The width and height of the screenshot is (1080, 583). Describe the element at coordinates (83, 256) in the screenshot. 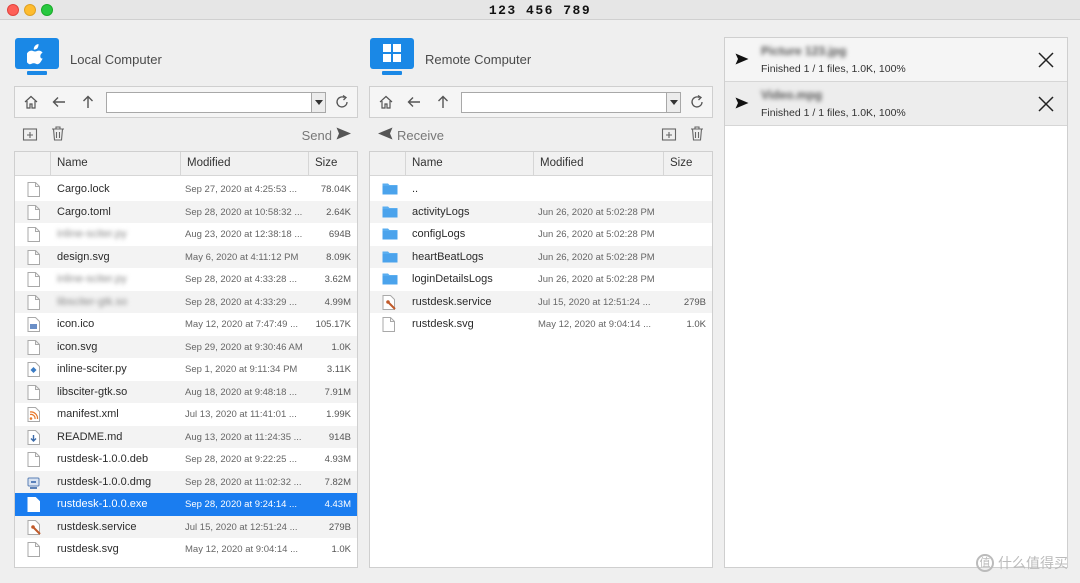

I see `file-name: design.svg` at that location.